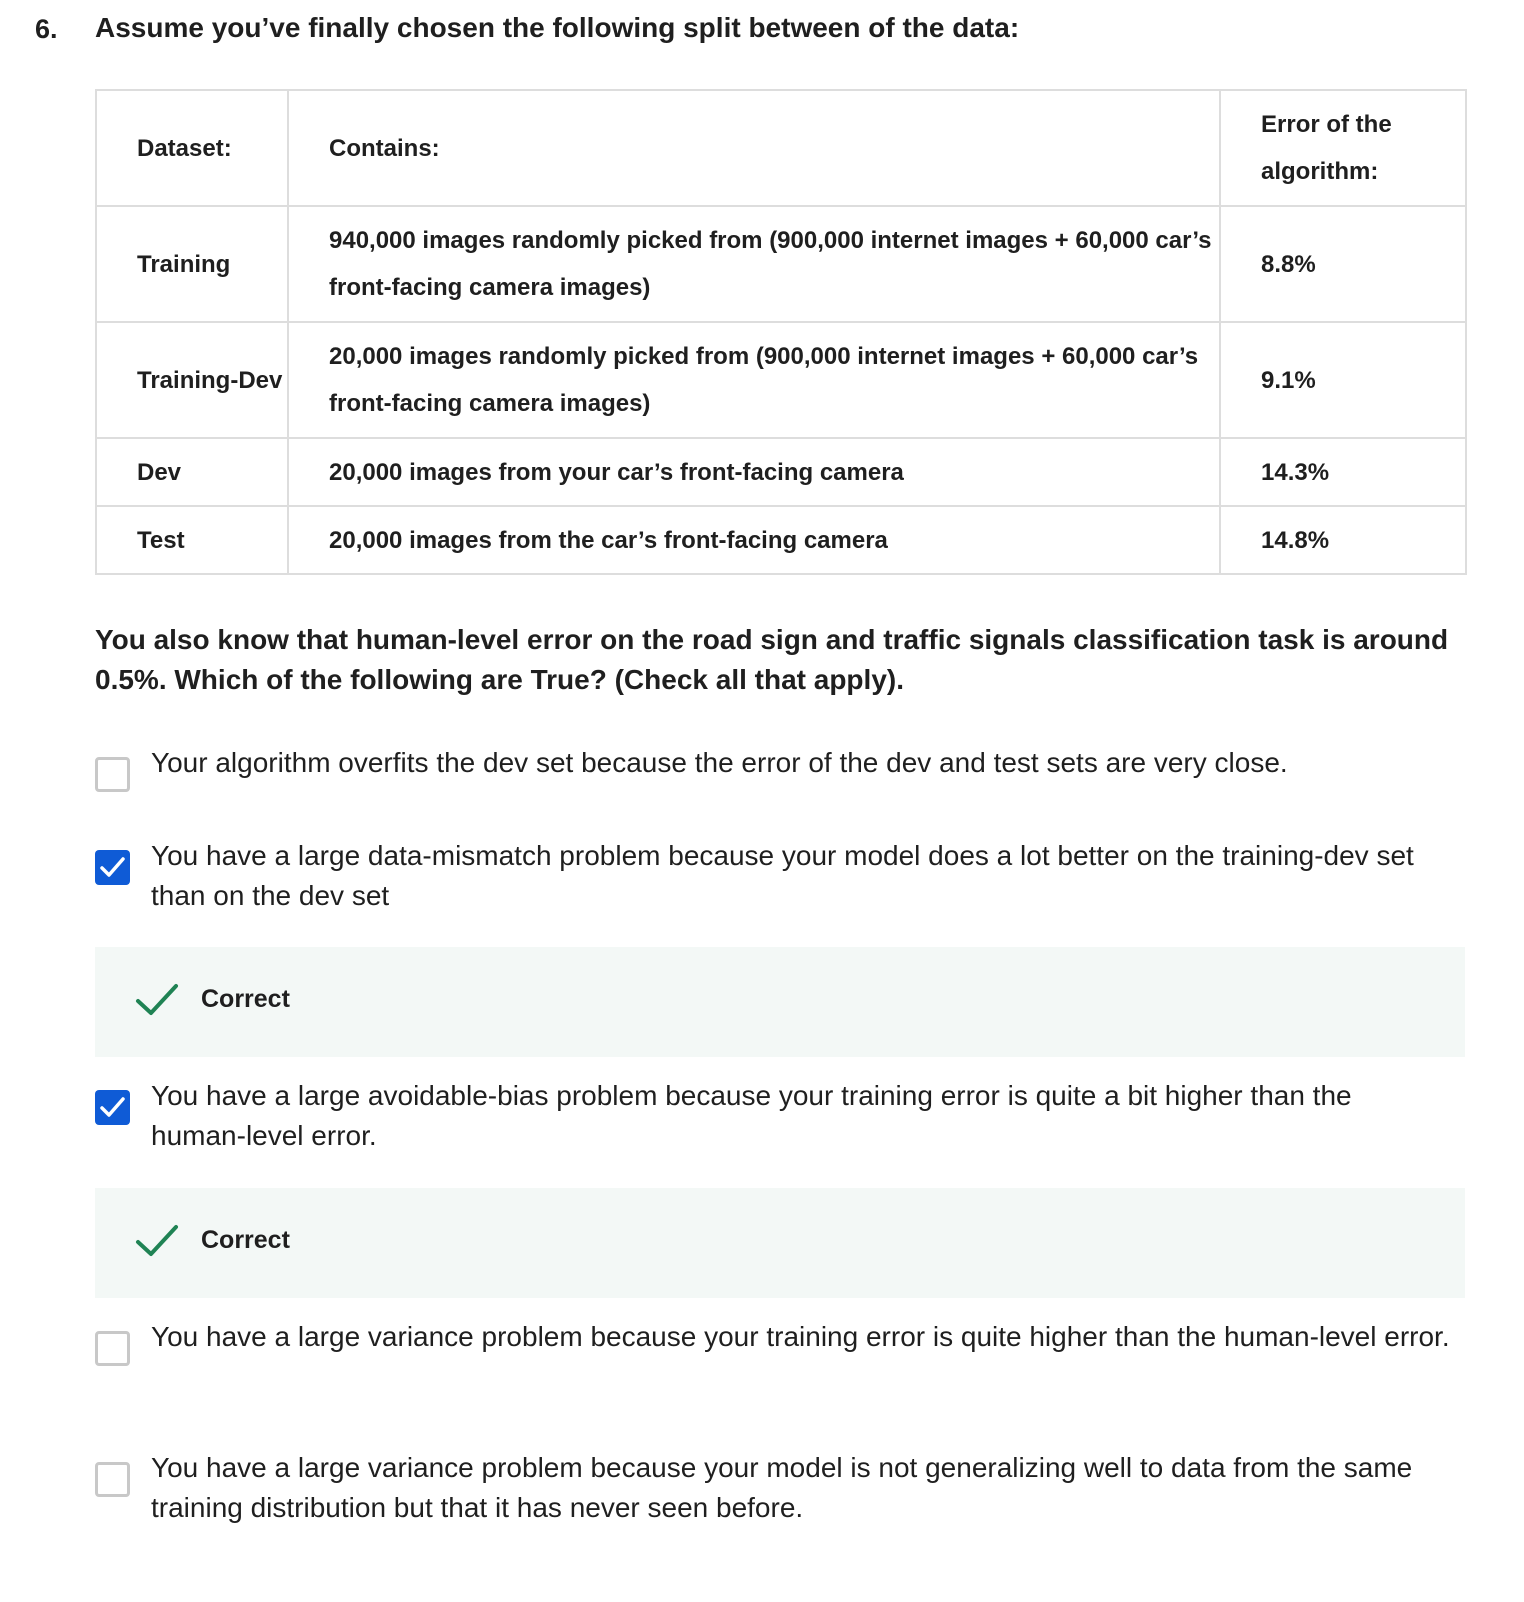 This screenshot has width=1524, height=1602. Describe the element at coordinates (192, 540) in the screenshot. I see `cell-dataset: Test` at that location.